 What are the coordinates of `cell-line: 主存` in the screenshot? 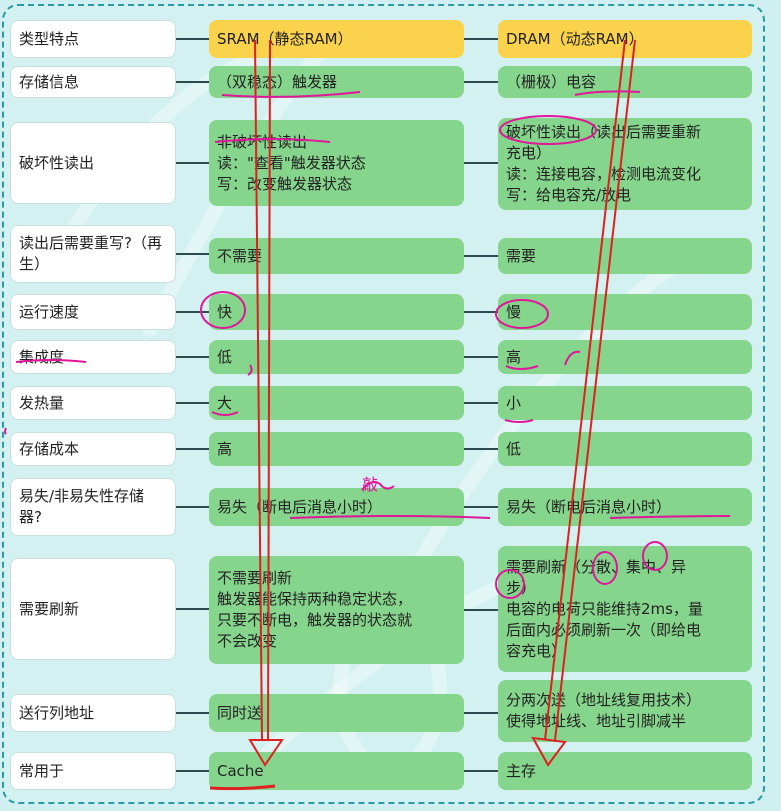 It's located at (521, 770).